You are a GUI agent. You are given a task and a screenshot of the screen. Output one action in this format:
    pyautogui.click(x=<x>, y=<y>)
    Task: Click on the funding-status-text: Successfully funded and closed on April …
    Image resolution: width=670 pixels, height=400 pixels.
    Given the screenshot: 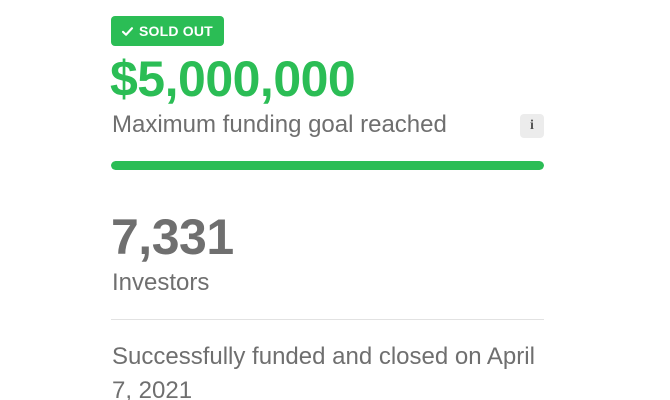 What is the action you would take?
    pyautogui.click(x=323, y=371)
    